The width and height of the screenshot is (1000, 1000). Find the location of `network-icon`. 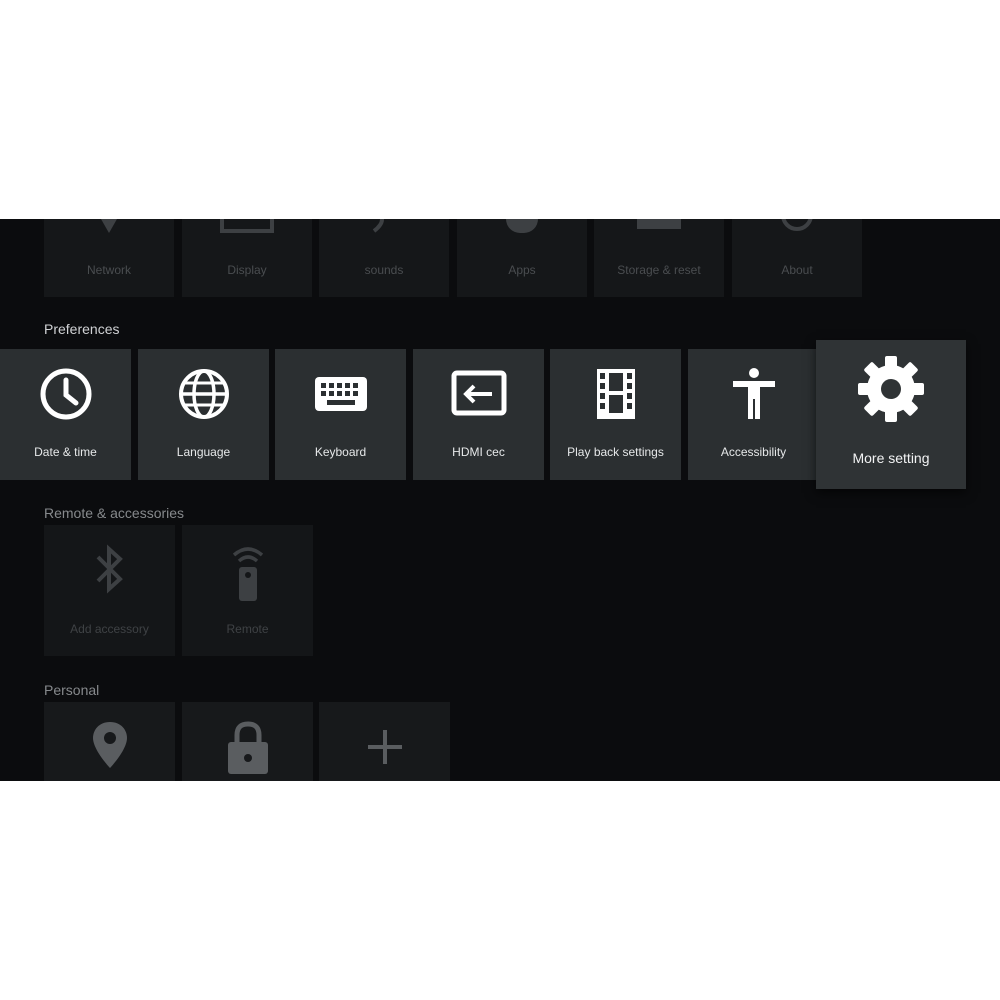

network-icon is located at coordinates (109, 229).